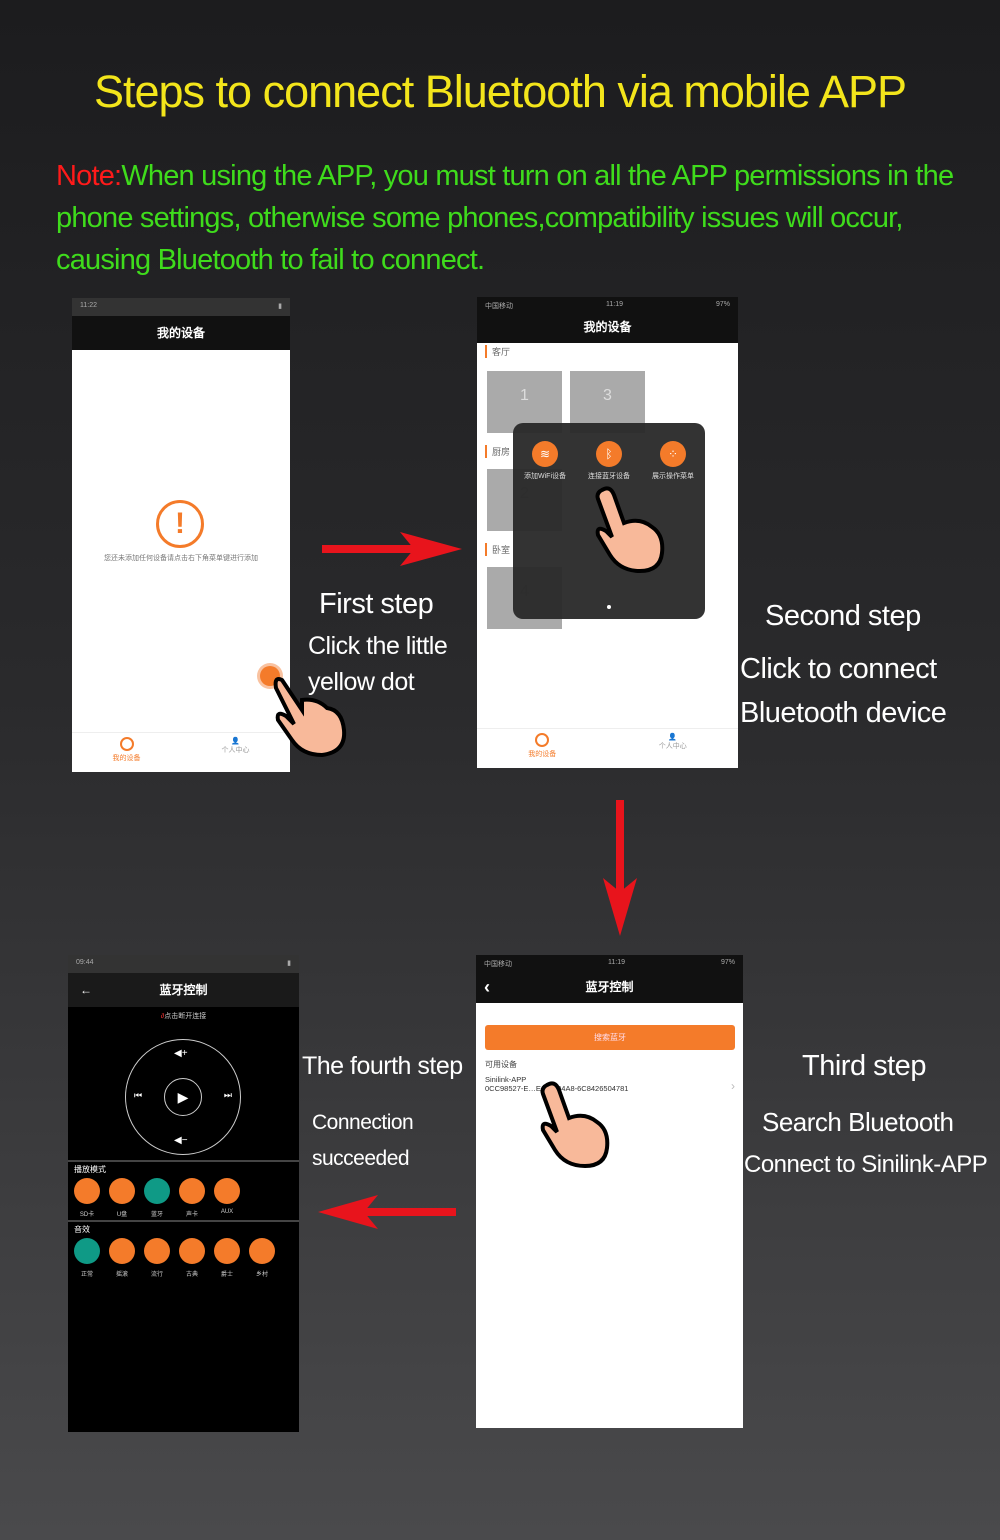 The width and height of the screenshot is (1000, 1540). What do you see at coordinates (501, 1064) in the screenshot?
I see `available-devices-label: 可用设备` at bounding box center [501, 1064].